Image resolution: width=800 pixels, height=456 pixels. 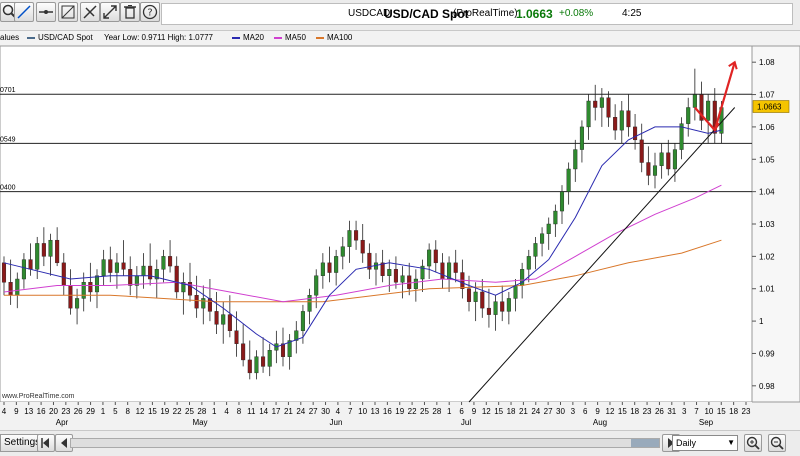 What do you see at coordinates (201, 411) in the screenshot?
I see `x-tick-label: 28` at bounding box center [201, 411].